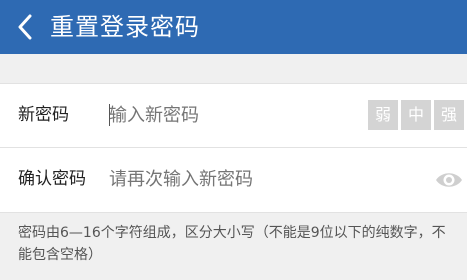  I want to click on confirm-password-input, so click(264, 179).